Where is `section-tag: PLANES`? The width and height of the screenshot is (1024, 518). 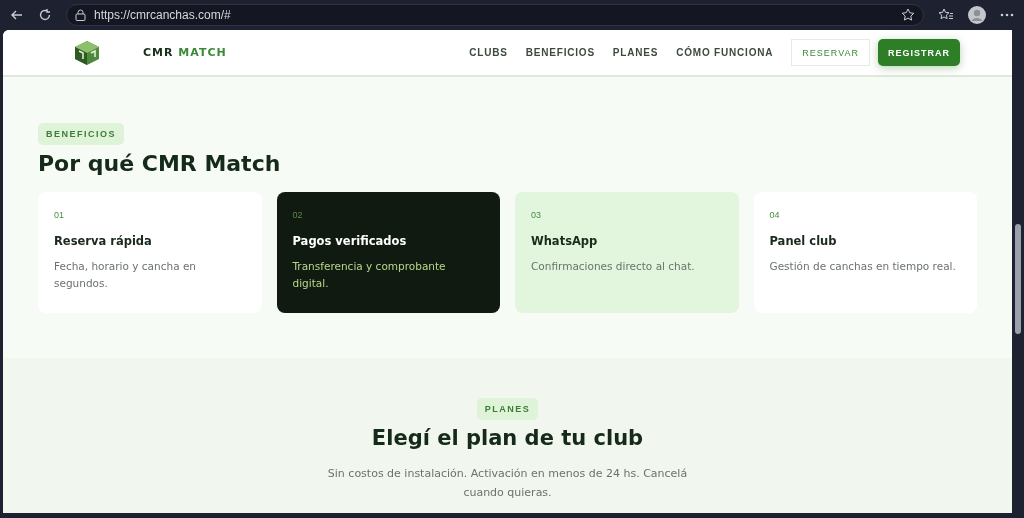 section-tag: PLANES is located at coordinates (507, 409).